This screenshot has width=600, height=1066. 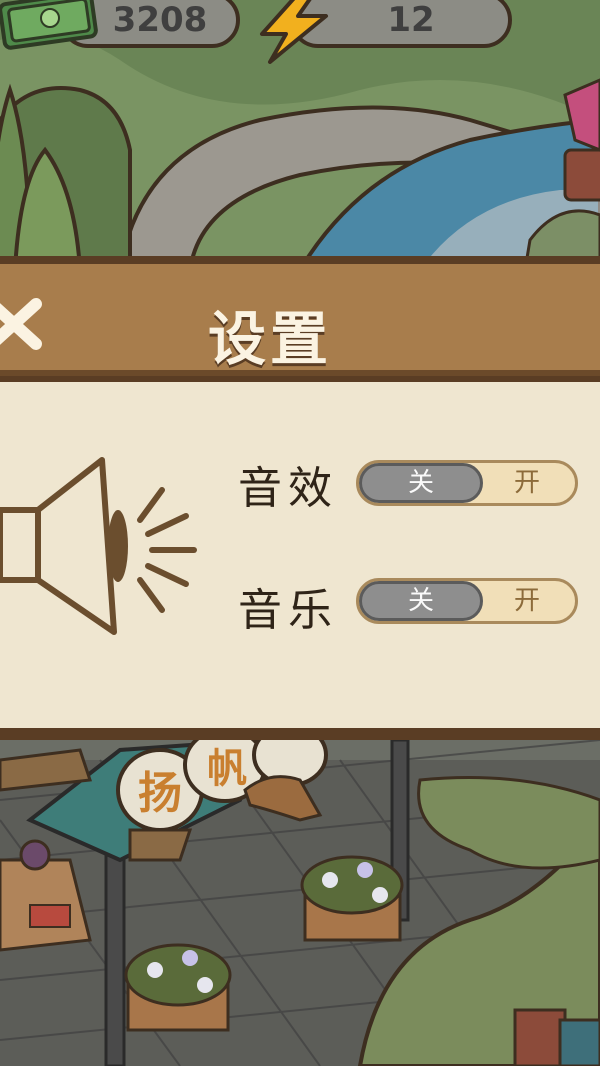 What do you see at coordinates (100, 547) in the screenshot?
I see `speaker-icon` at bounding box center [100, 547].